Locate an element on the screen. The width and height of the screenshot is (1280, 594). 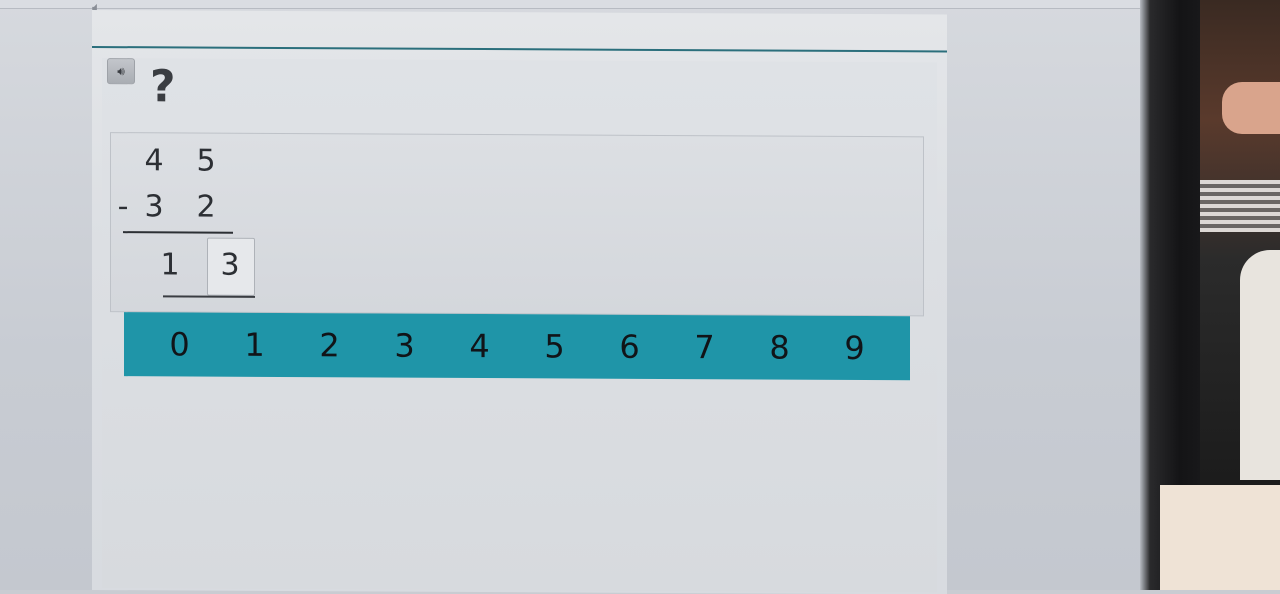
digit-key-9: 9 is located at coordinates (855, 348).